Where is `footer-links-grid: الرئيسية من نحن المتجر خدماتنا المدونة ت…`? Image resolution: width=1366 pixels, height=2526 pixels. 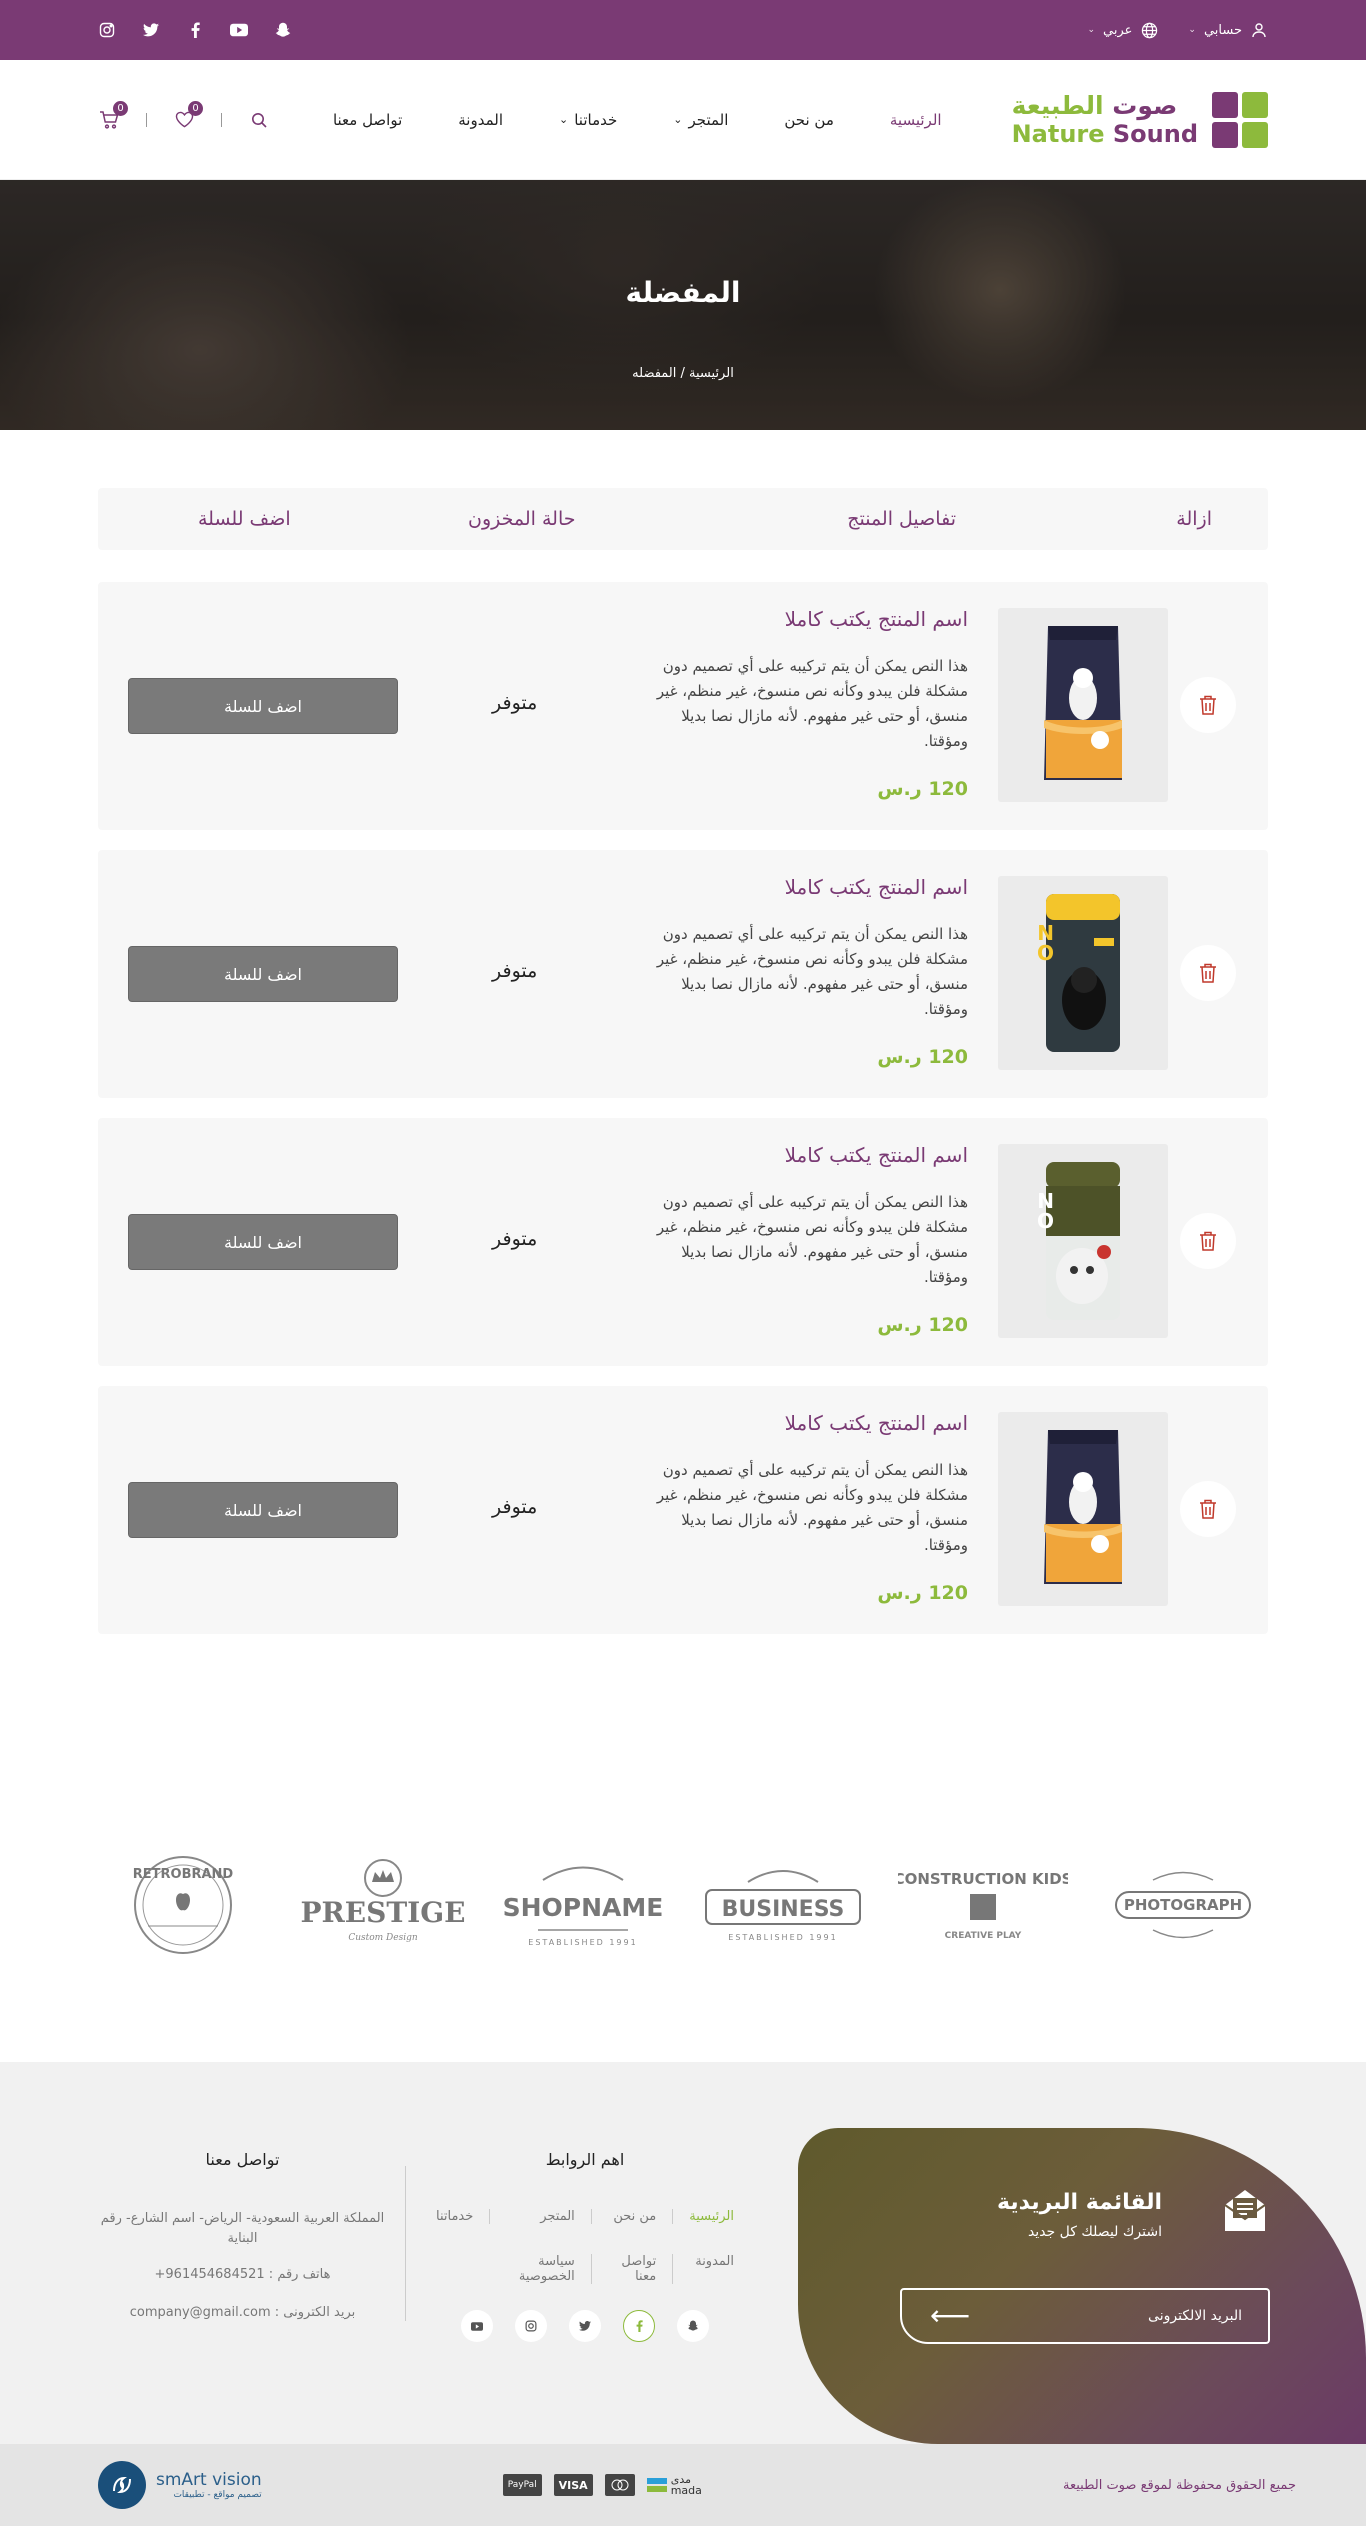 footer-links-grid: الرئيسية من نحن المتجر خدماتنا المدونة ت… is located at coordinates (585, 2246).